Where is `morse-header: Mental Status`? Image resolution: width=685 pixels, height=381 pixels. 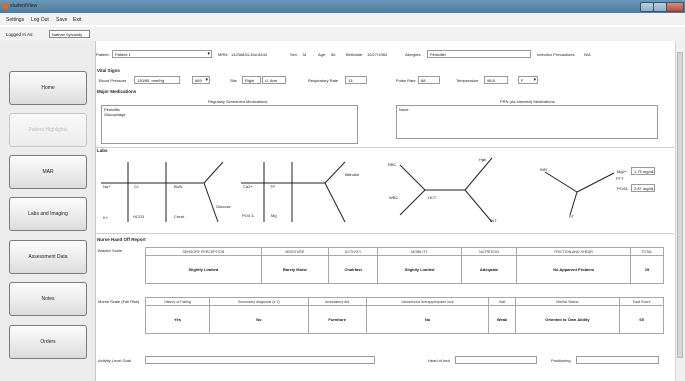 morse-header: Mental Status is located at coordinates (567, 301).